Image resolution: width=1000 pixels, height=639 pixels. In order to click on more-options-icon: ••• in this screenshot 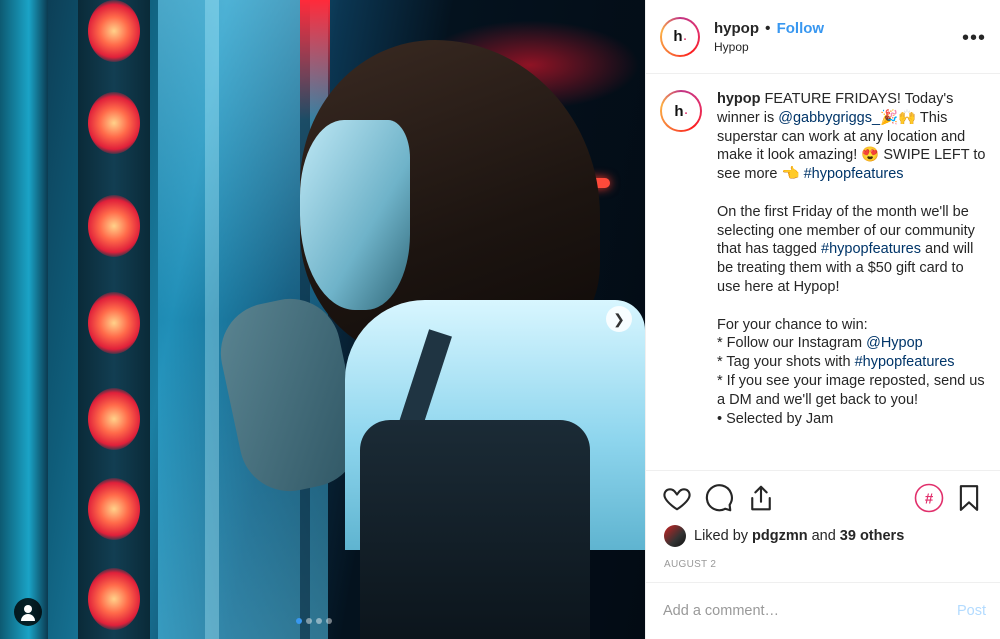, I will do `click(974, 38)`.